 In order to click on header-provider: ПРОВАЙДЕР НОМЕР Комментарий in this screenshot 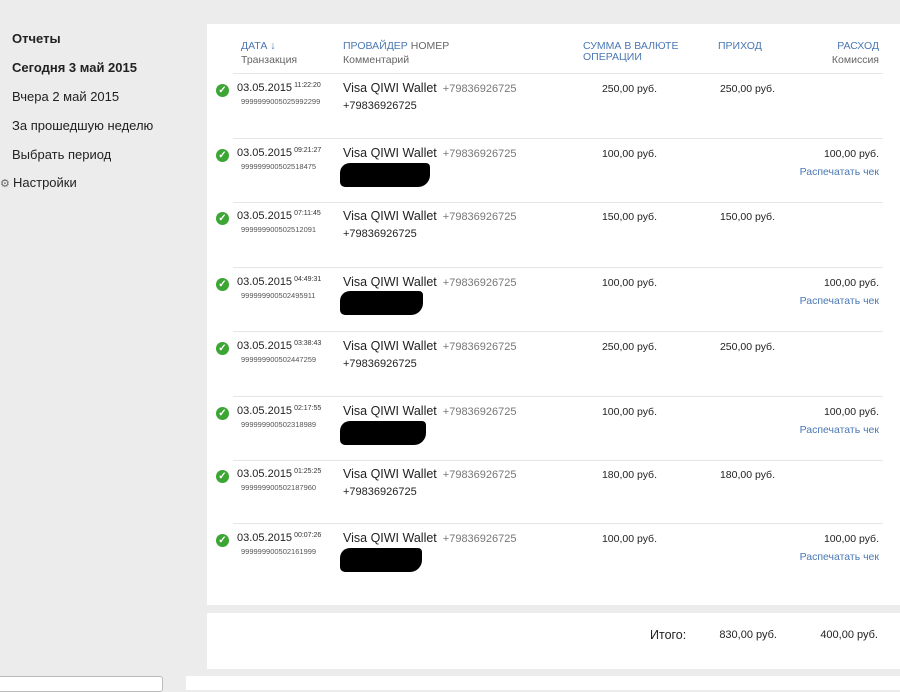, I will do `click(396, 53)`.